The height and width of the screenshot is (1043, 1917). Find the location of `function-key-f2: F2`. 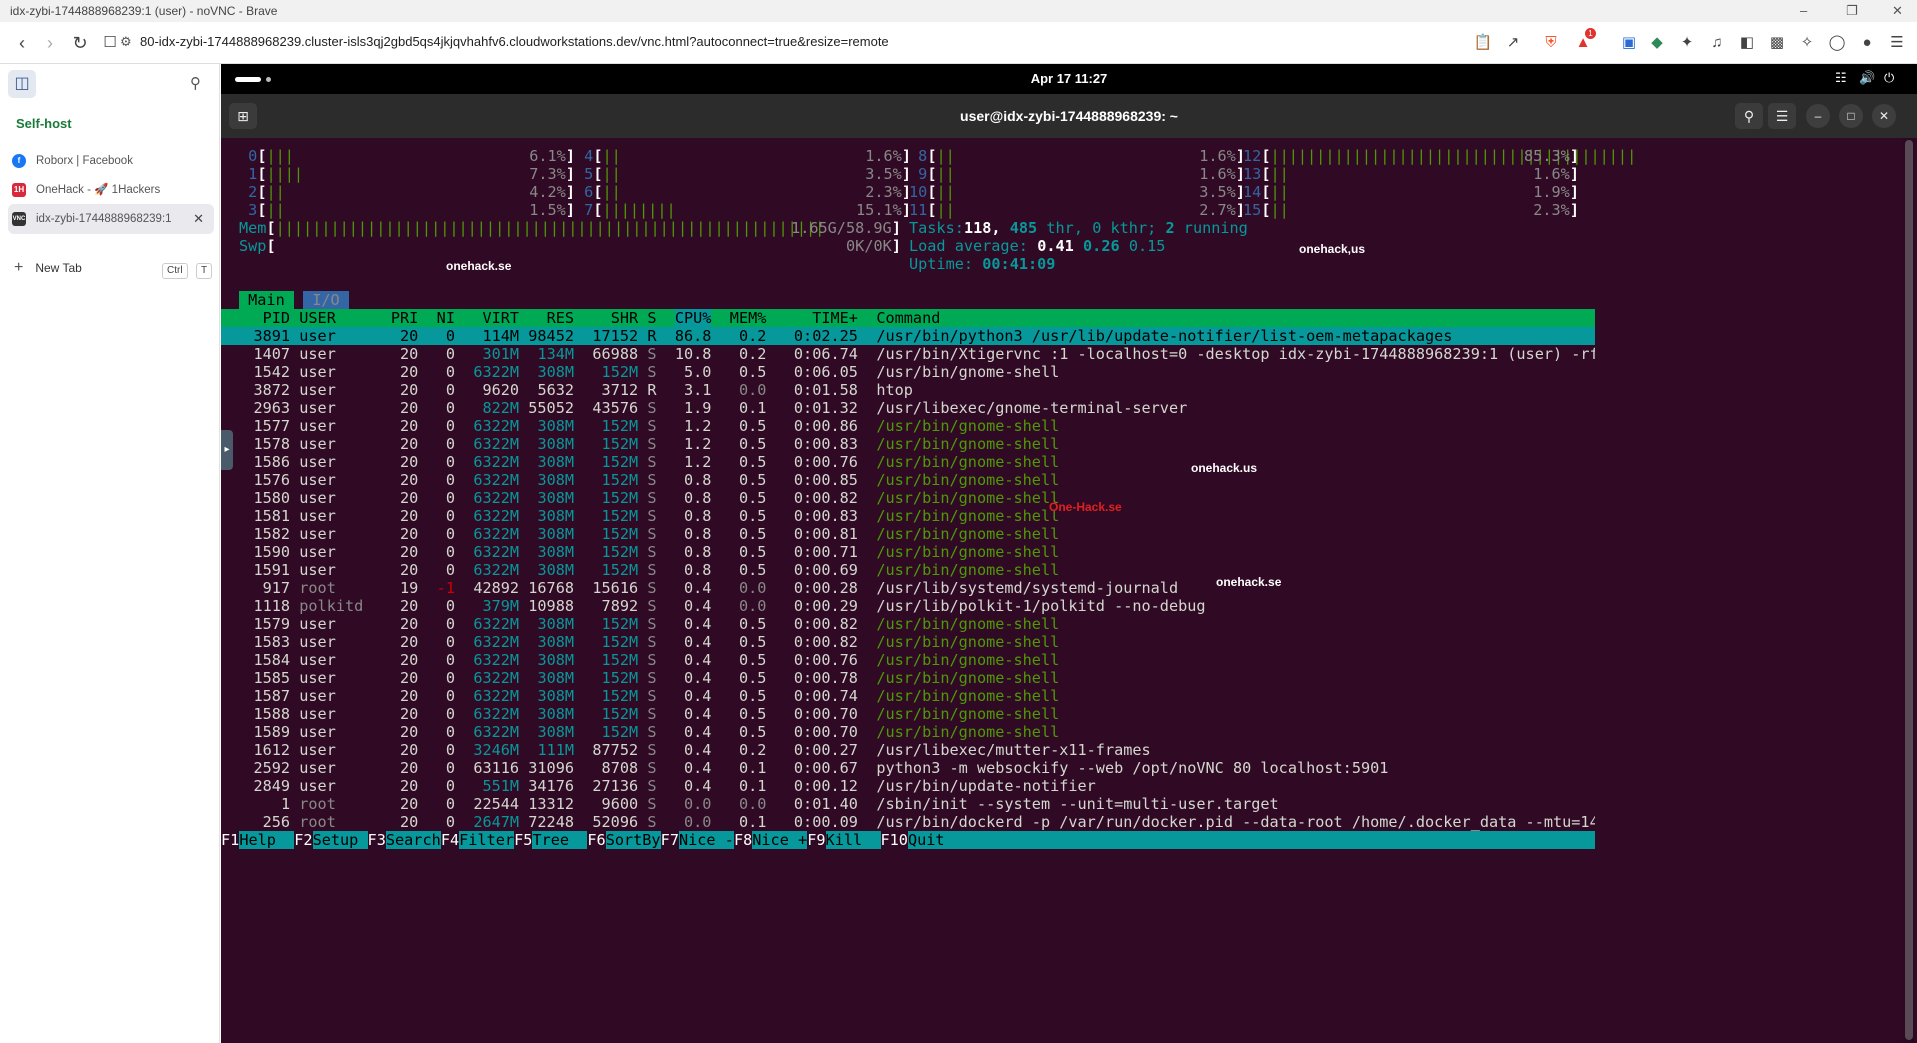

function-key-f2: F2 is located at coordinates (303, 840).